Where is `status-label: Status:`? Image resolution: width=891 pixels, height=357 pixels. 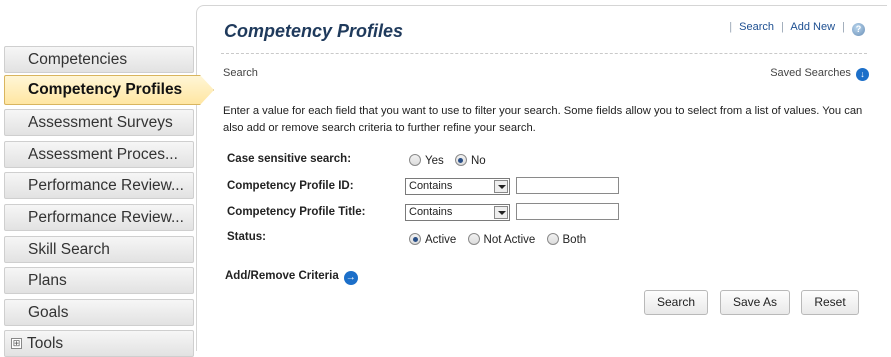
status-label: Status: is located at coordinates (246, 237).